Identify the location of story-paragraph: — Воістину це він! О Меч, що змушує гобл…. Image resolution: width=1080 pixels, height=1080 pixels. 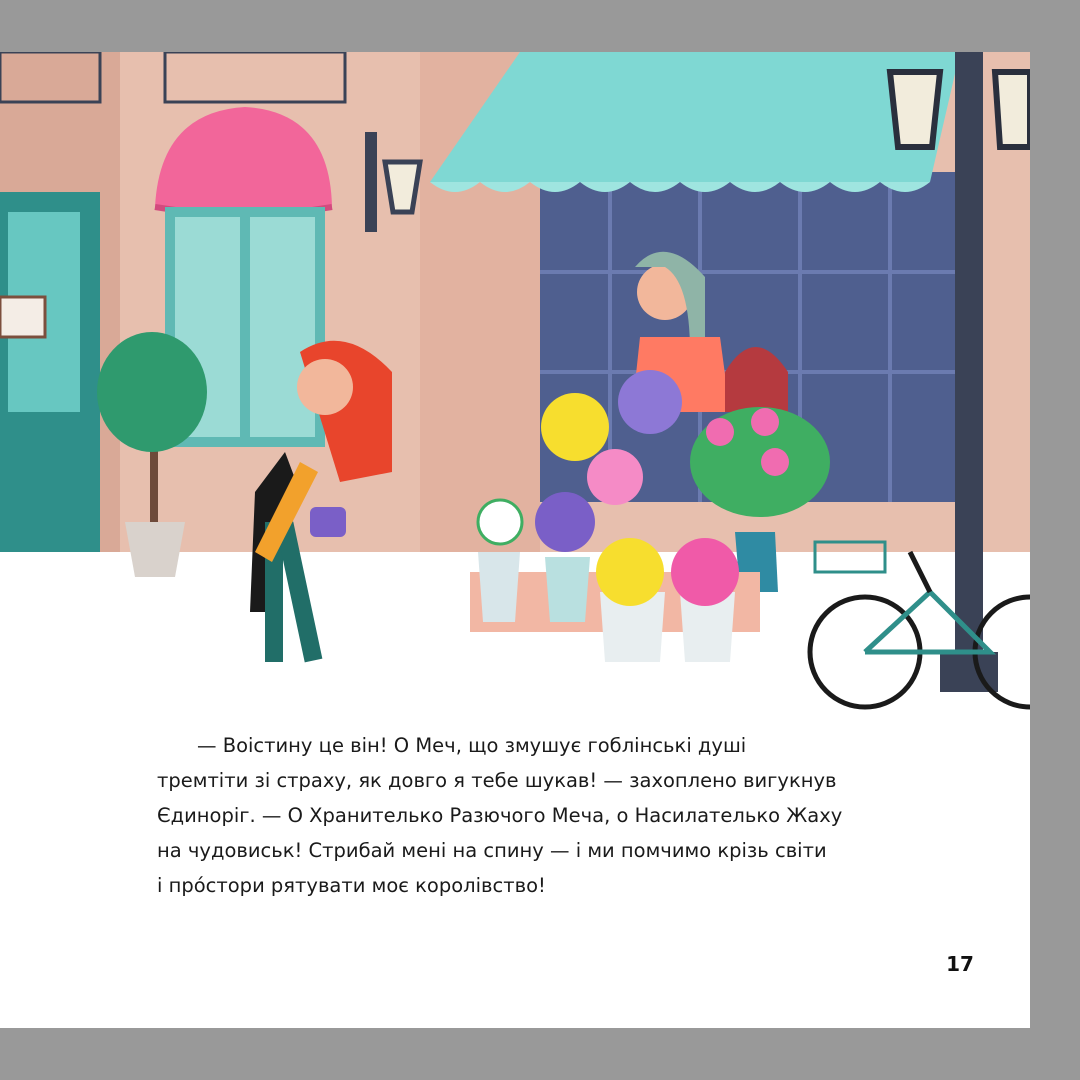
(500, 815).